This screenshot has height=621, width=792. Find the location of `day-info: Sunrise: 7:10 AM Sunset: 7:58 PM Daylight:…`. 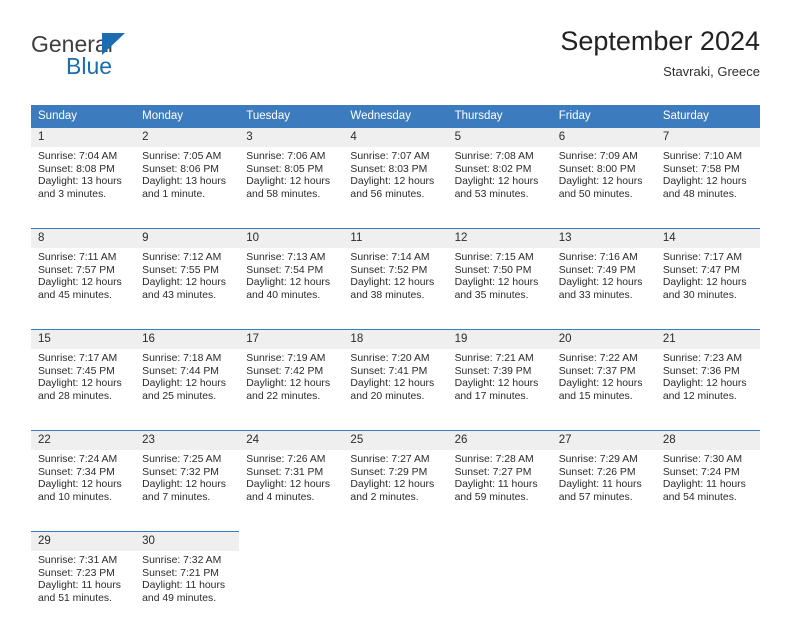

day-info: Sunrise: 7:10 AM Sunset: 7:58 PM Daylight:… is located at coordinates (708, 174).